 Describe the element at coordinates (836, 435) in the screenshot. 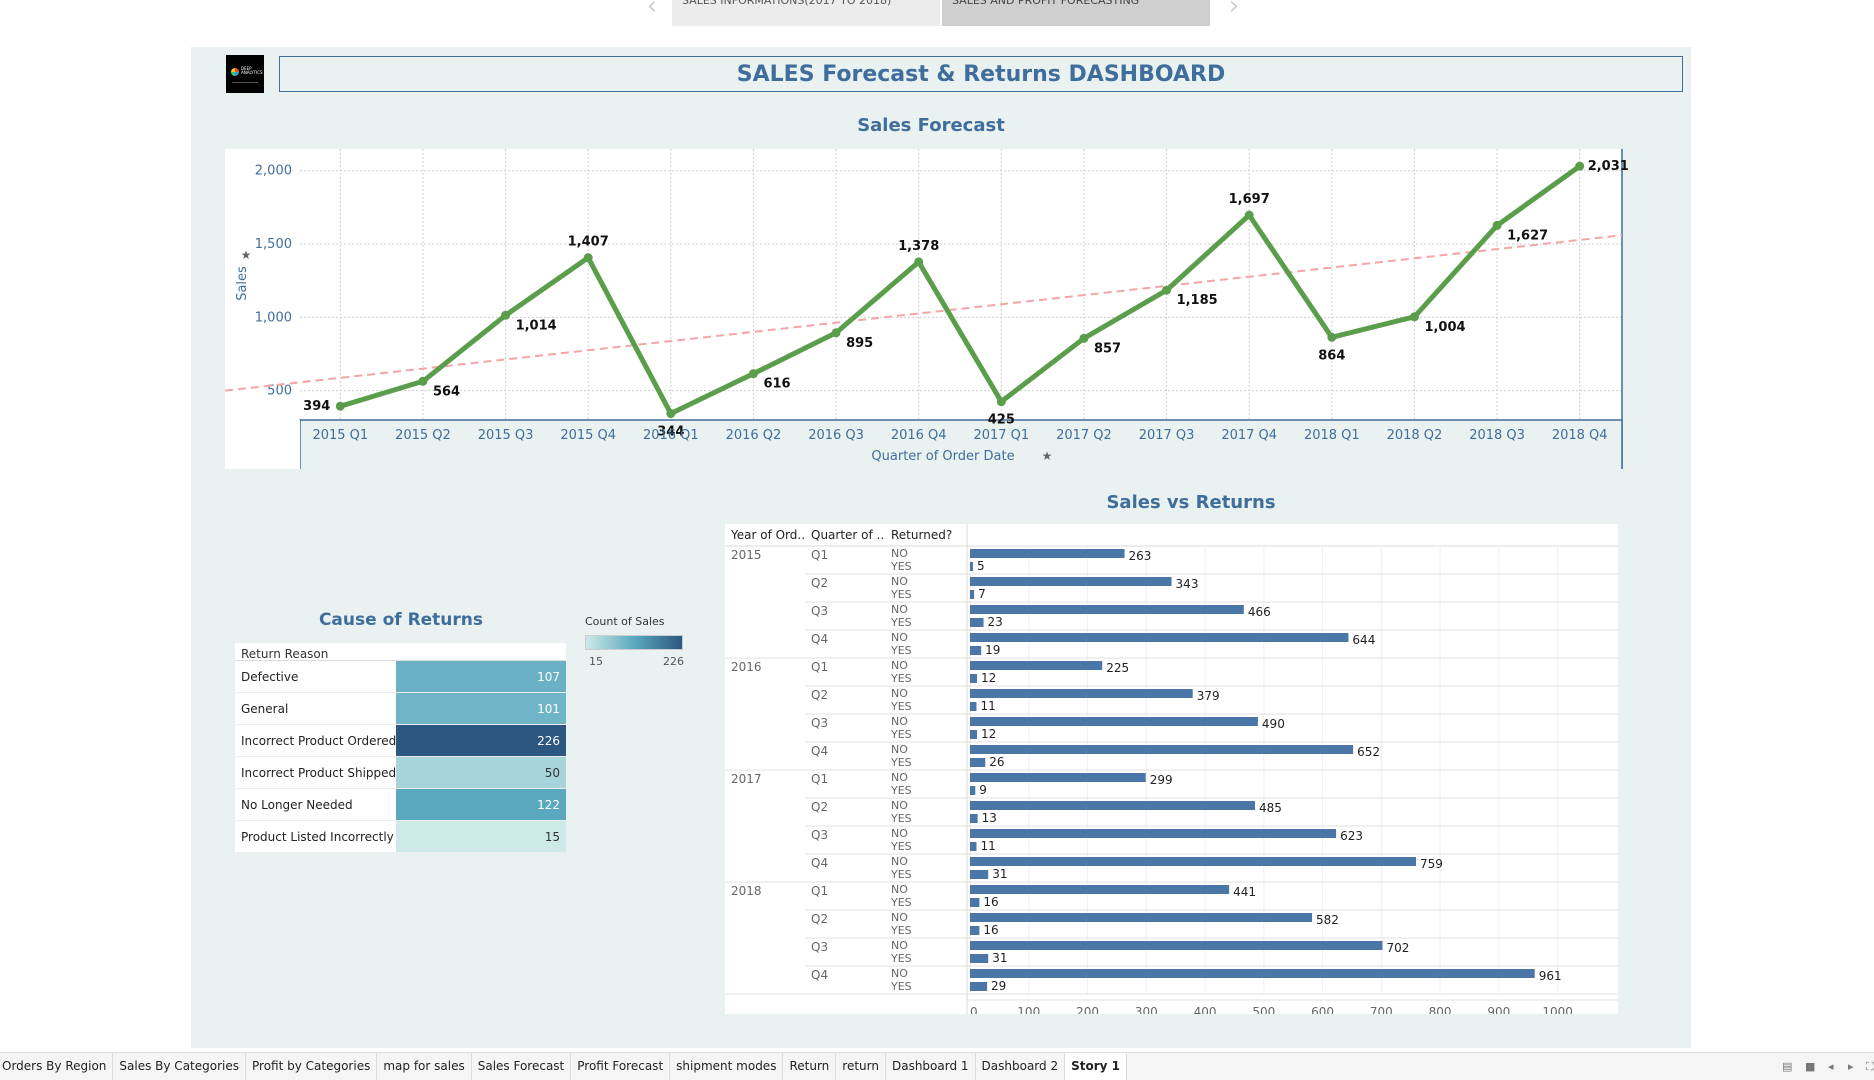

I see `x-tick-label: 2016 Q3` at that location.